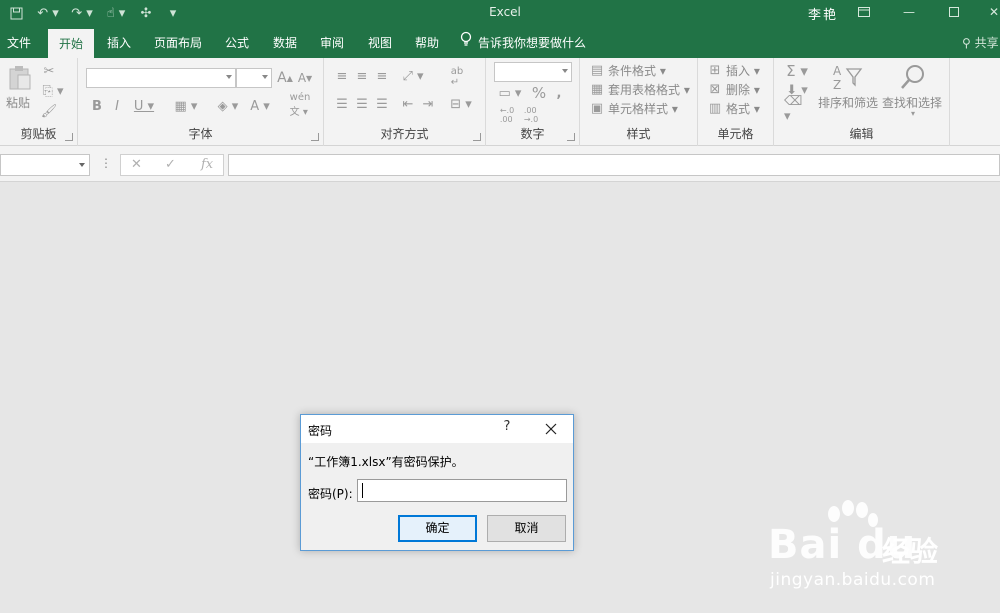 The image size is (1000, 613). Describe the element at coordinates (16, 13) in the screenshot. I see `save-icon` at that location.